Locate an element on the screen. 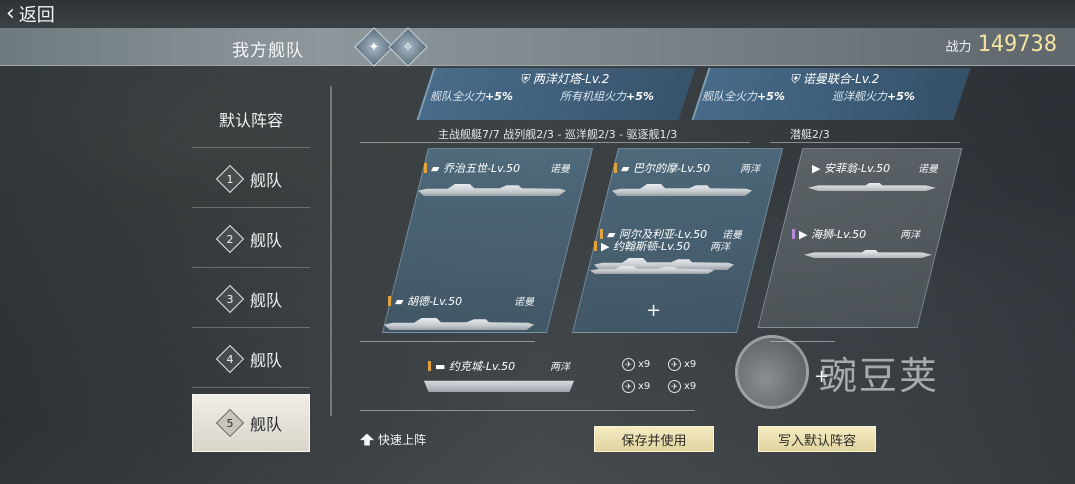  sidebar-item-fleet-4: 4 舰队 is located at coordinates (251, 359).